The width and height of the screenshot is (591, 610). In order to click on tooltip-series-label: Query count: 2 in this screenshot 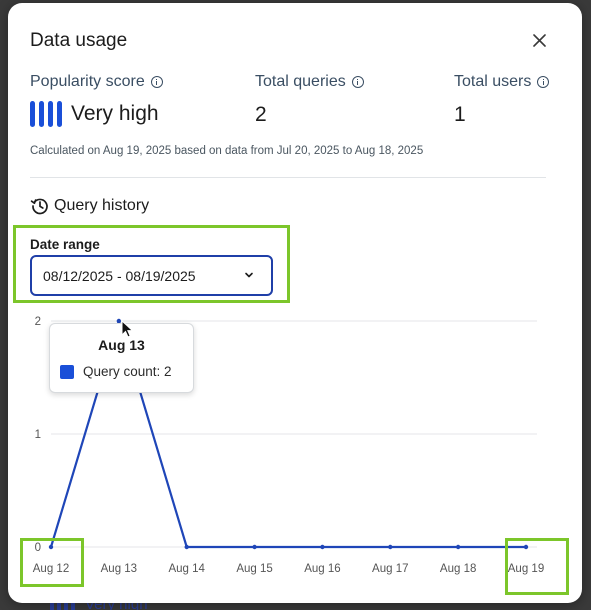, I will do `click(127, 371)`.